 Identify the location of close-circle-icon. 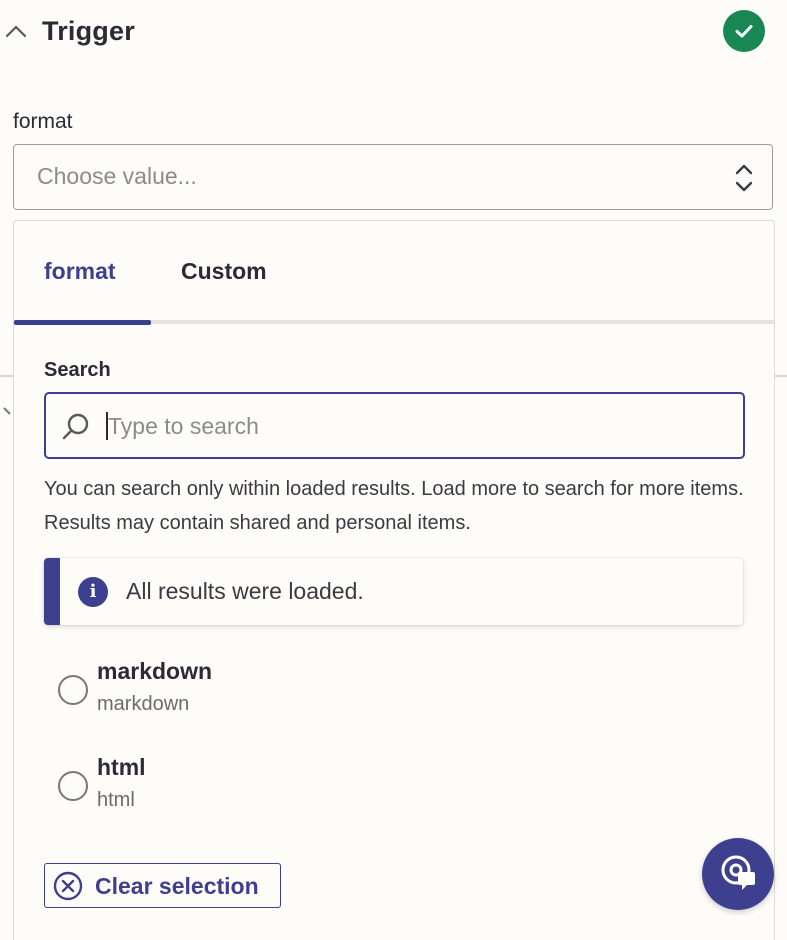
(68, 886).